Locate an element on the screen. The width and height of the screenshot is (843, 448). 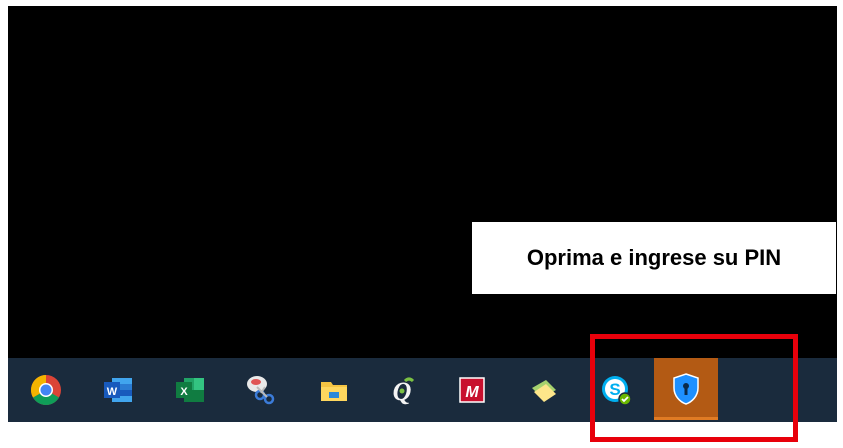
mcafee-icon: M is located at coordinates (472, 390).